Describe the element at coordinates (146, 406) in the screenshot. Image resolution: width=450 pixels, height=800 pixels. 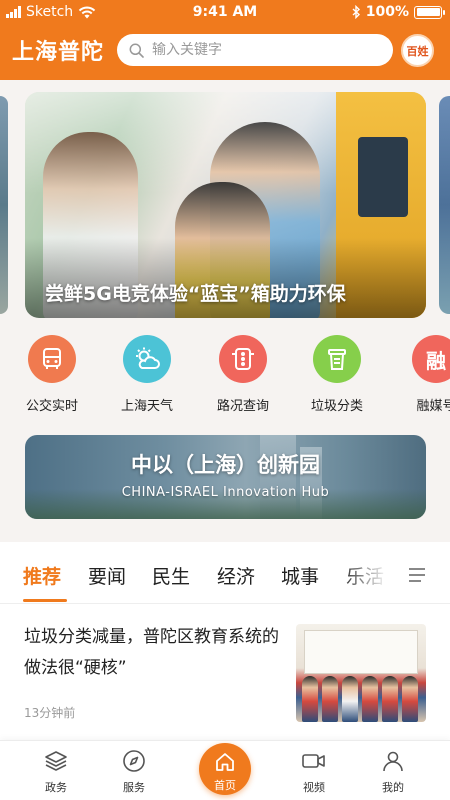
I see `shortcut-label: 上海天气` at that location.